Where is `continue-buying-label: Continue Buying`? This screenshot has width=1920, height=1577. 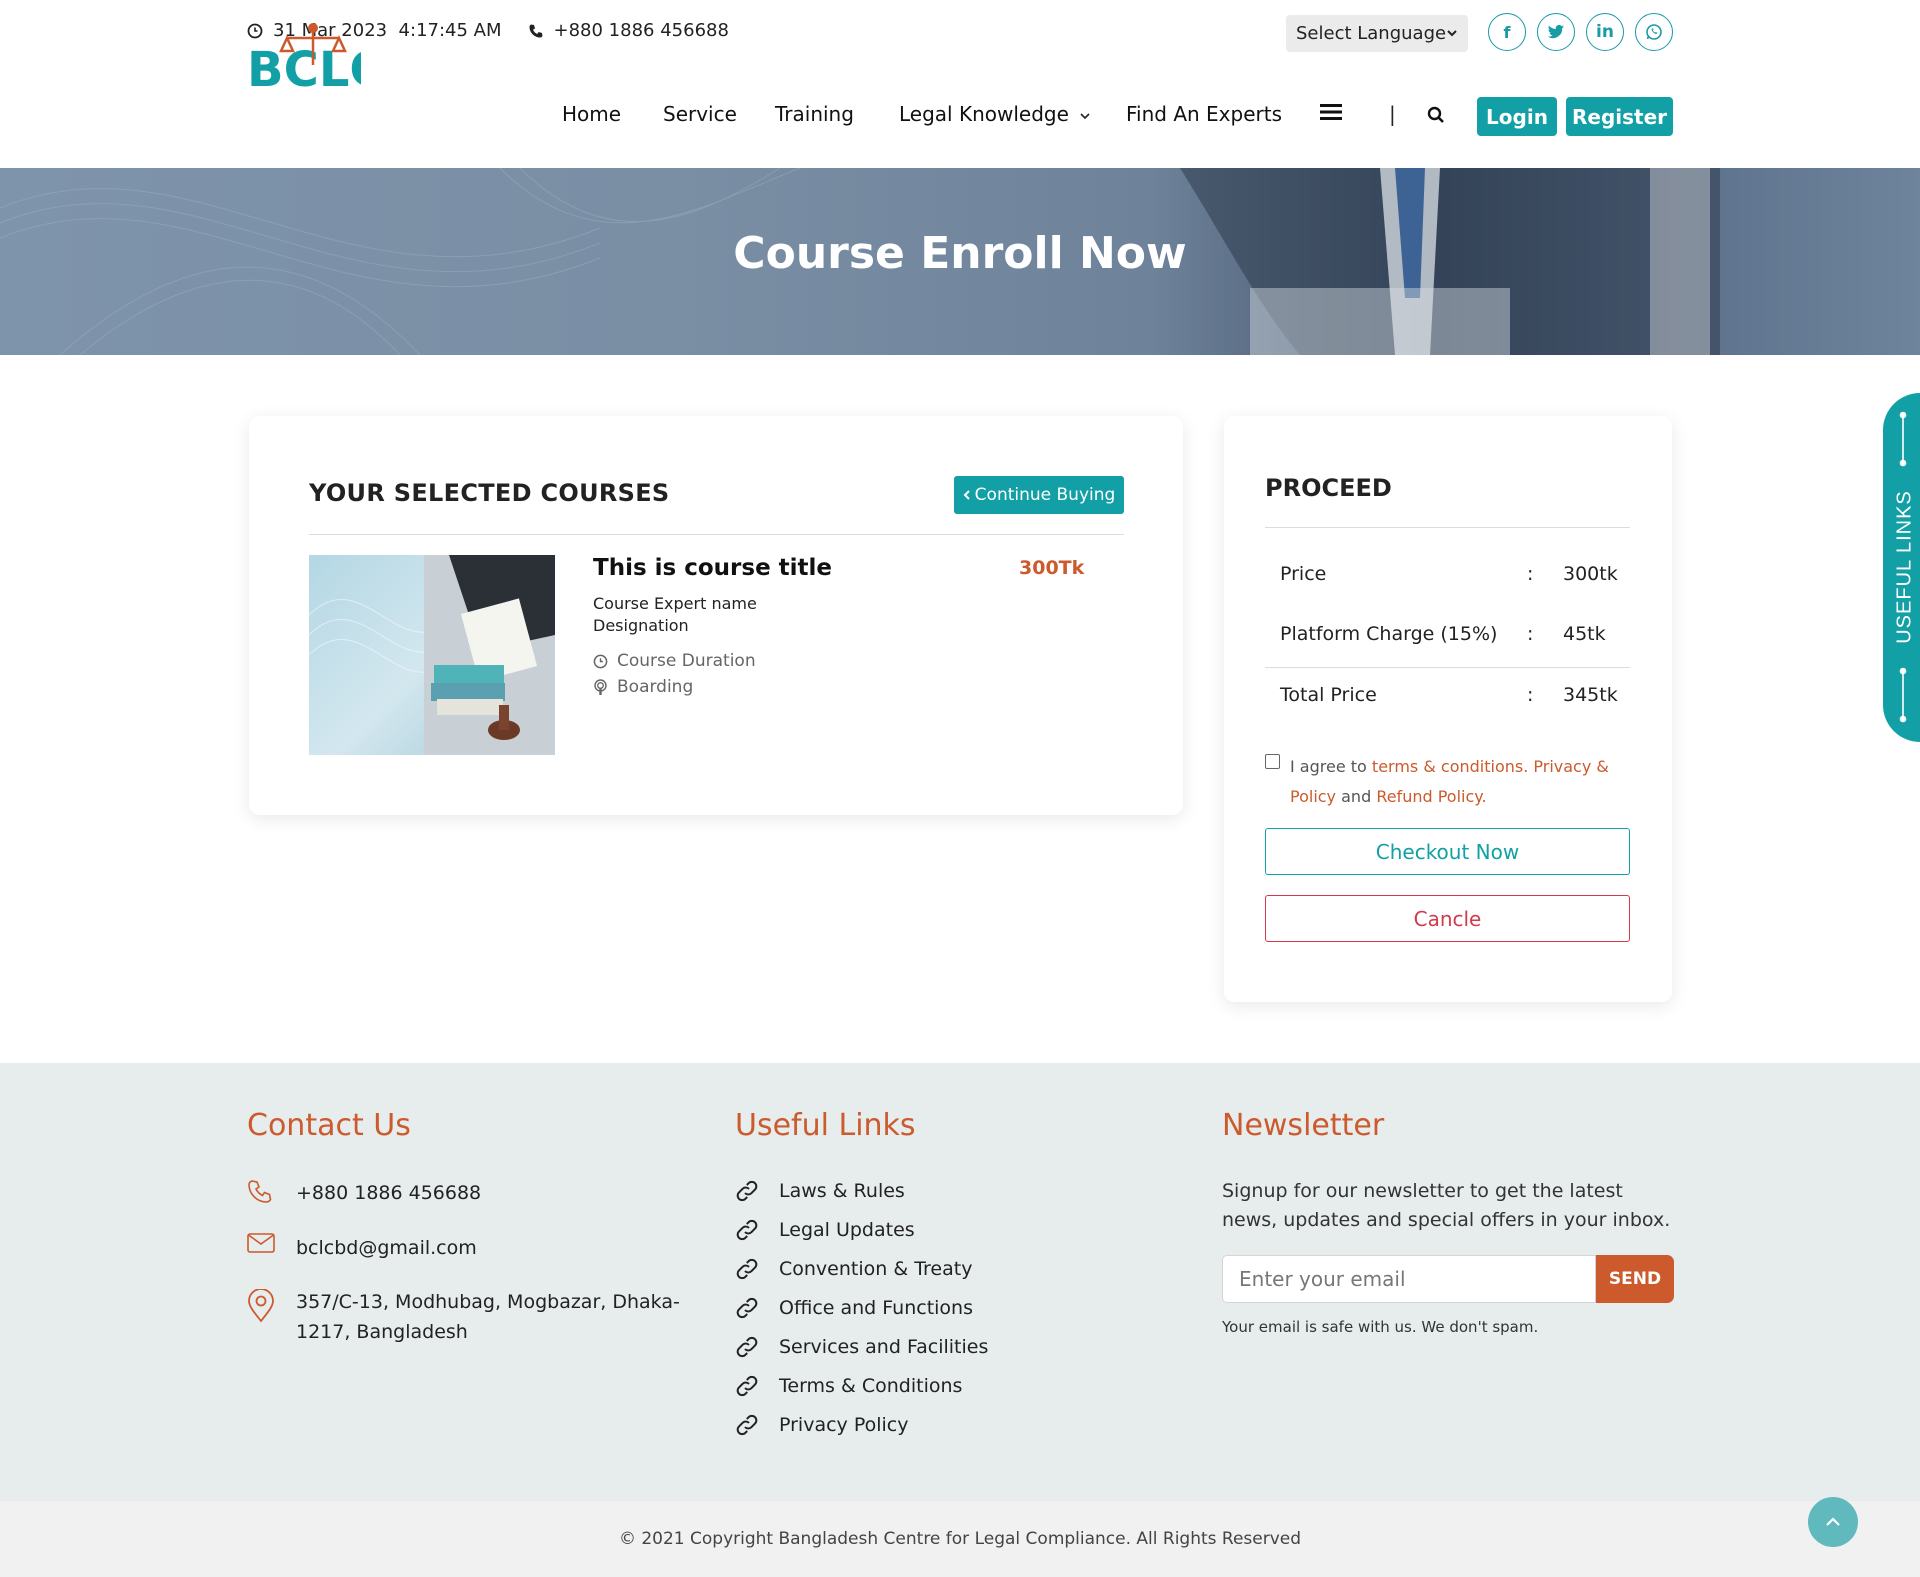
continue-buying-label: Continue Buying is located at coordinates (1045, 495).